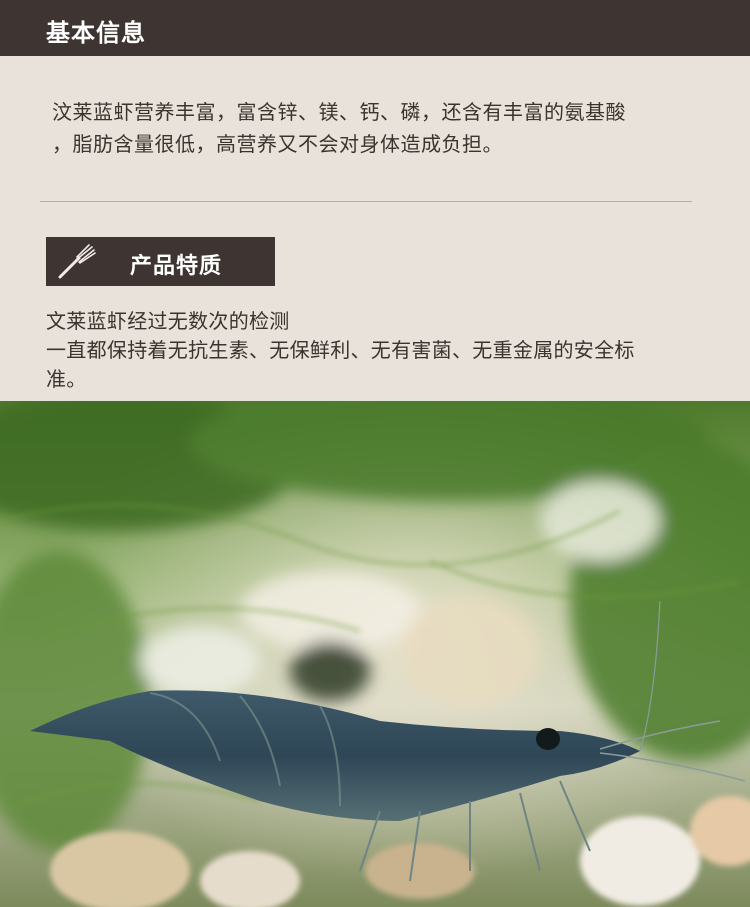 Image resolution: width=750 pixels, height=907 pixels. I want to click on fork-icon, so click(77, 261).